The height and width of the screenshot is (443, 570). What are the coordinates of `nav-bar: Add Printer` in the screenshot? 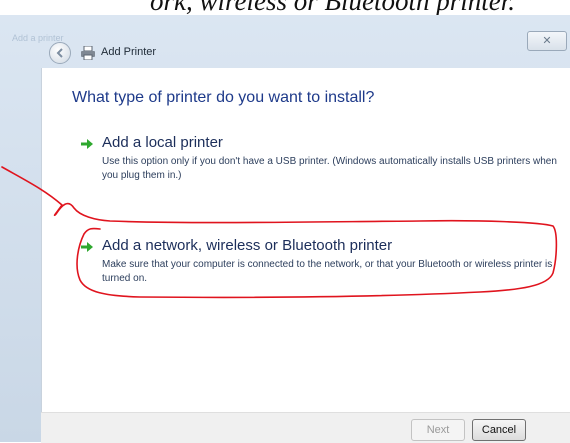 It's located at (303, 53).